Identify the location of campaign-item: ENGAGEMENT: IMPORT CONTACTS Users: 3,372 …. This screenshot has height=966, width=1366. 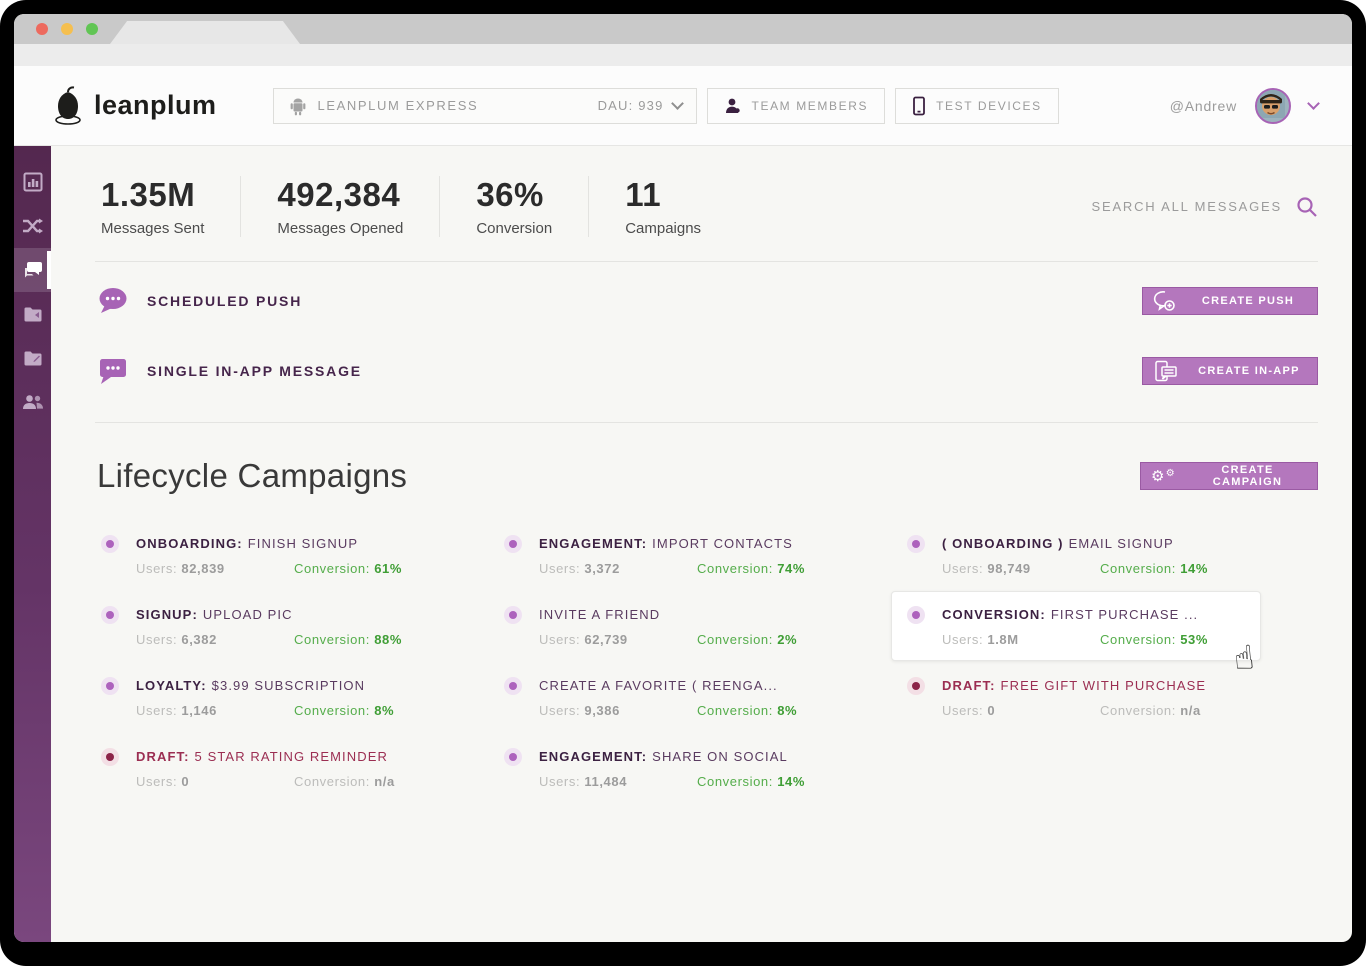
(671, 555).